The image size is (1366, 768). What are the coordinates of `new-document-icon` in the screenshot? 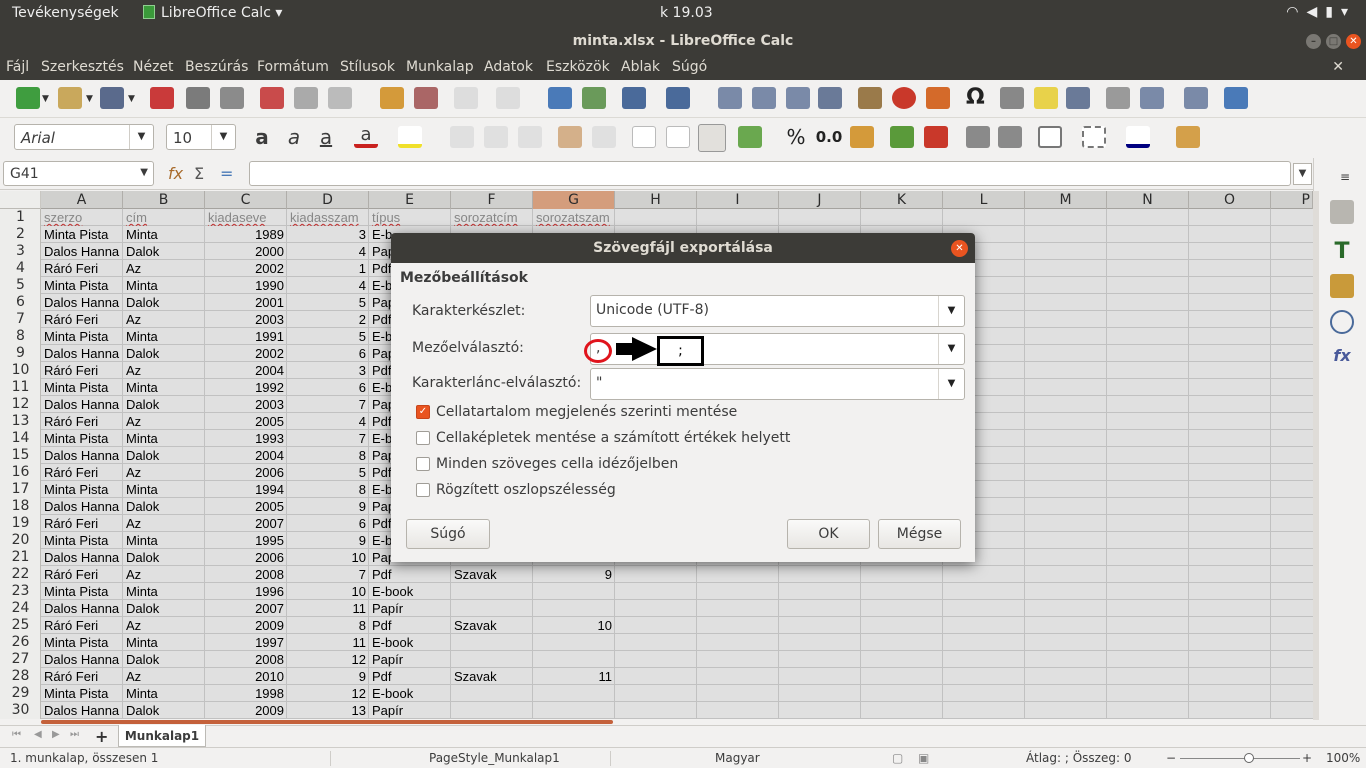 It's located at (28, 98).